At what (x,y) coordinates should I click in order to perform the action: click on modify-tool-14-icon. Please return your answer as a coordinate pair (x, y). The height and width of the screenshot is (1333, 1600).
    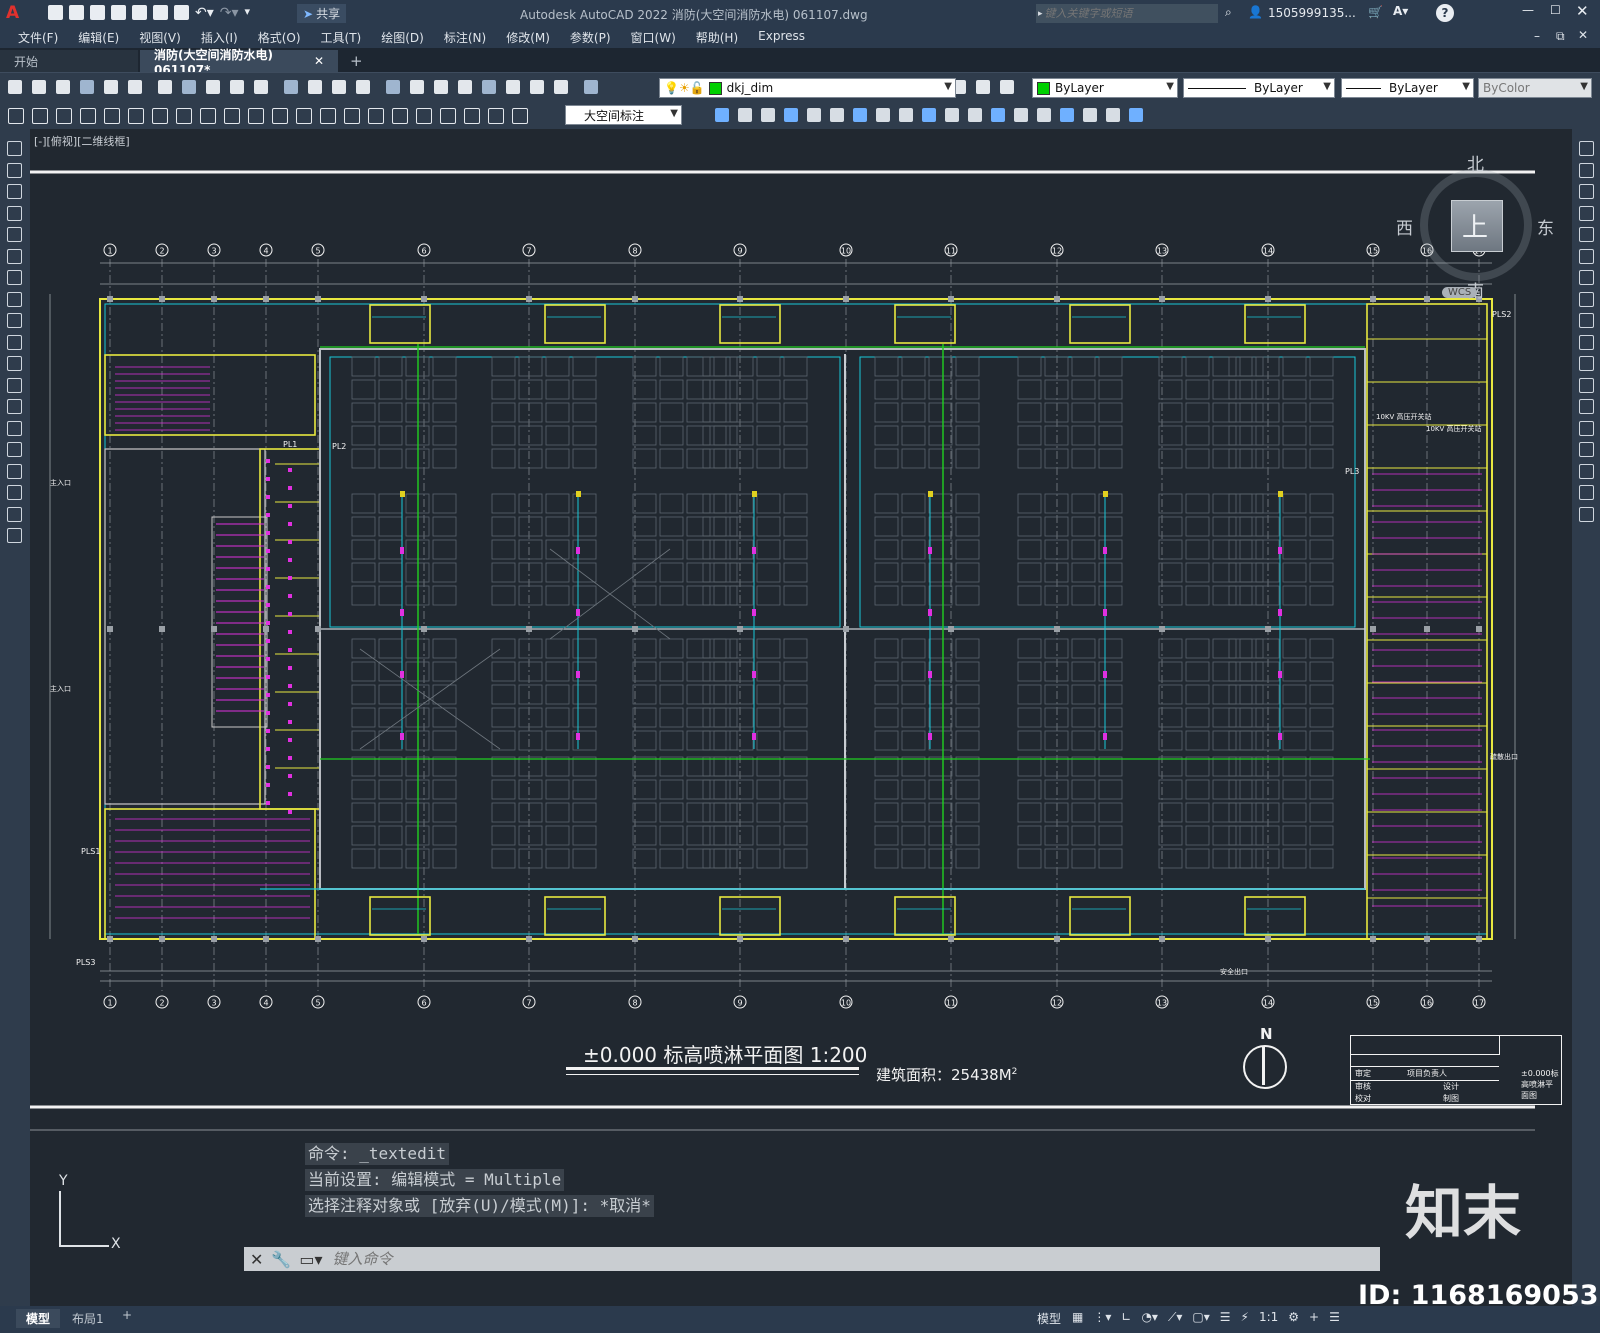
    Looking at the image, I should click on (1044, 115).